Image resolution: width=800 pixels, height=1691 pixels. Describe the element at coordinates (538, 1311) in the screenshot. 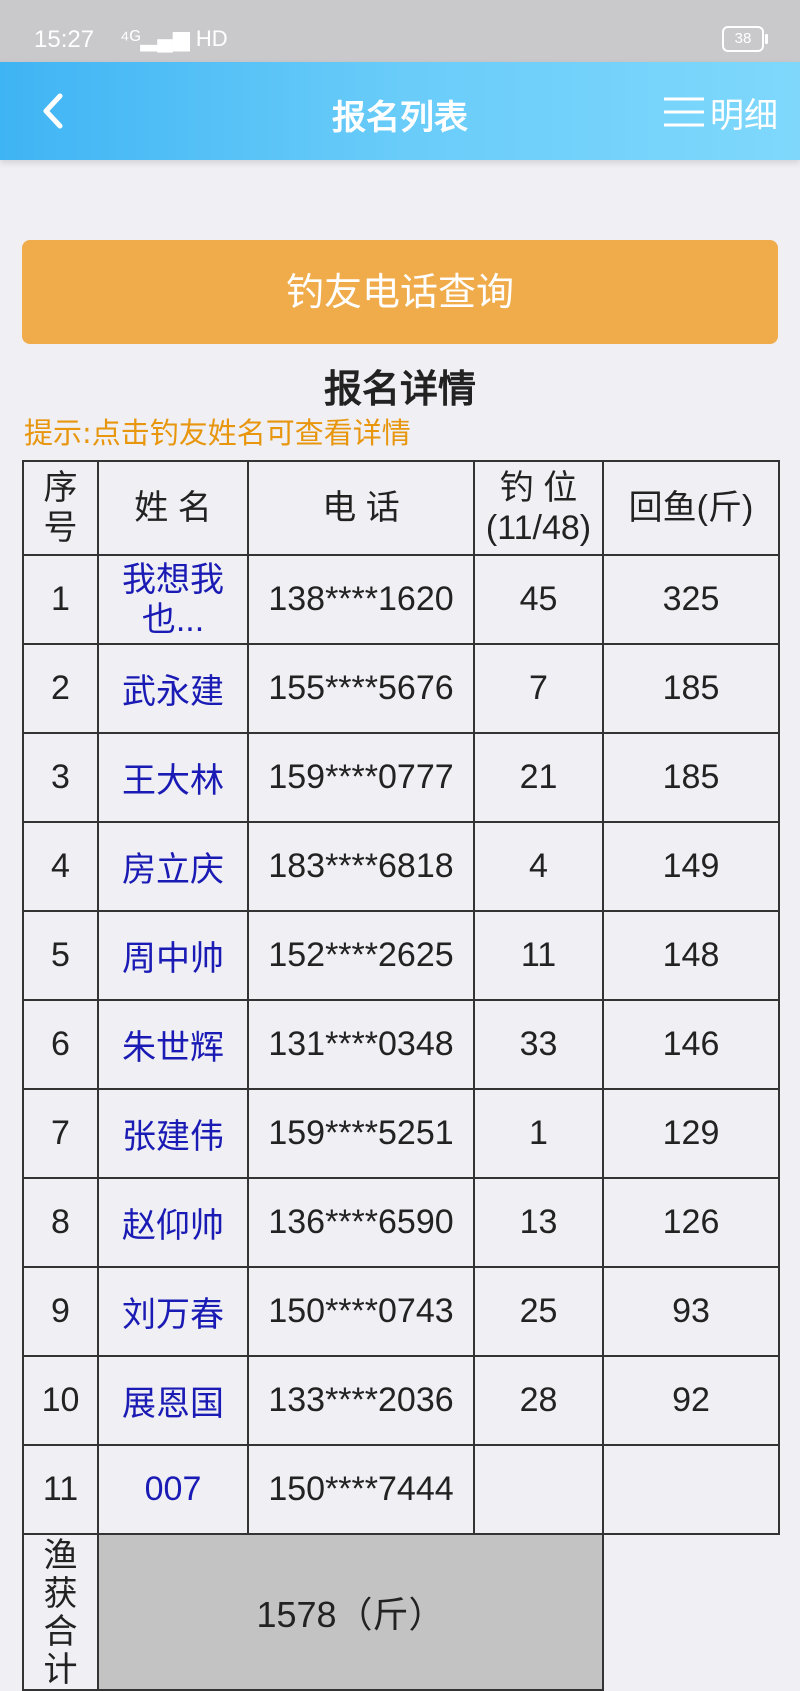

I see `row-spot: 25` at that location.